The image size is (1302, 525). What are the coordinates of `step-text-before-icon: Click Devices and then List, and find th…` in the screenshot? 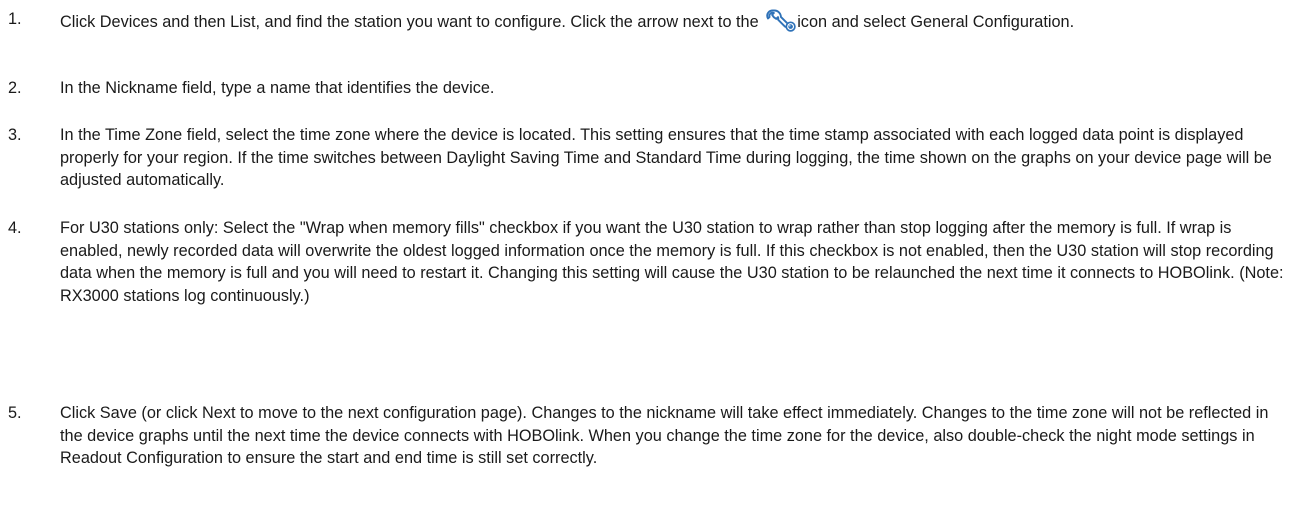 It's located at (412, 22).